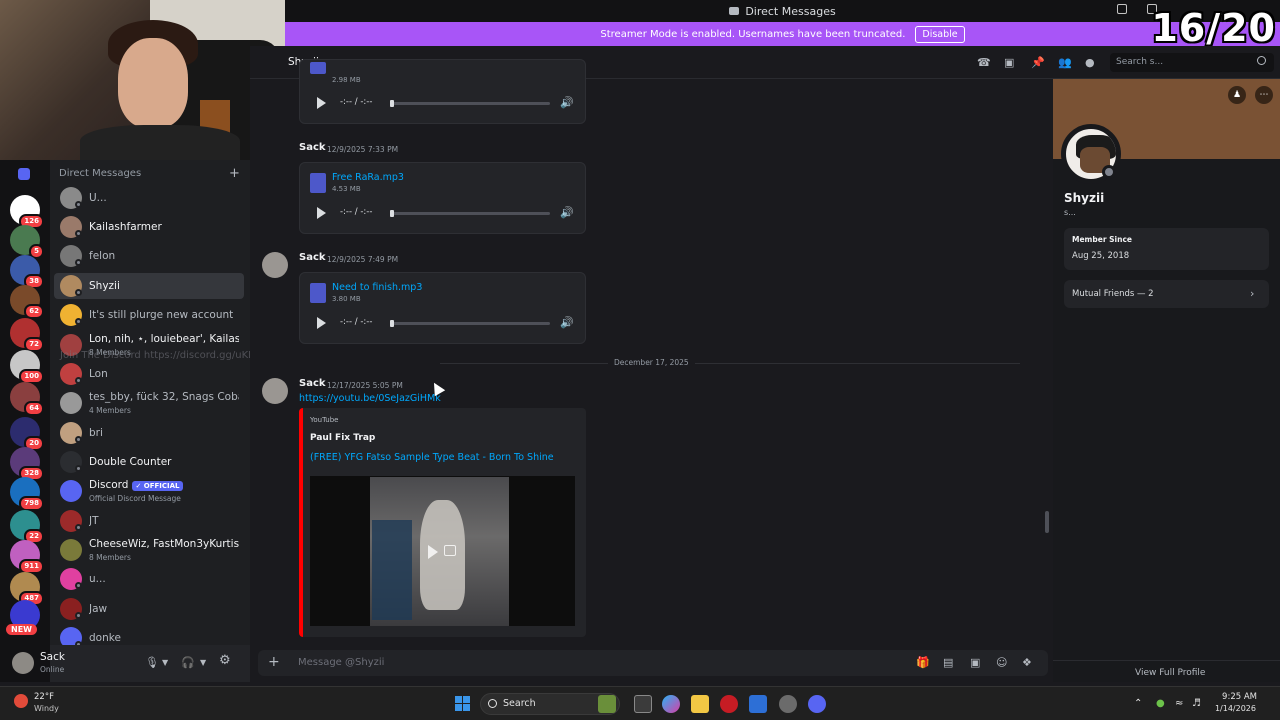  Describe the element at coordinates (27, 212) in the screenshot. I see `server-icon: 126` at that location.